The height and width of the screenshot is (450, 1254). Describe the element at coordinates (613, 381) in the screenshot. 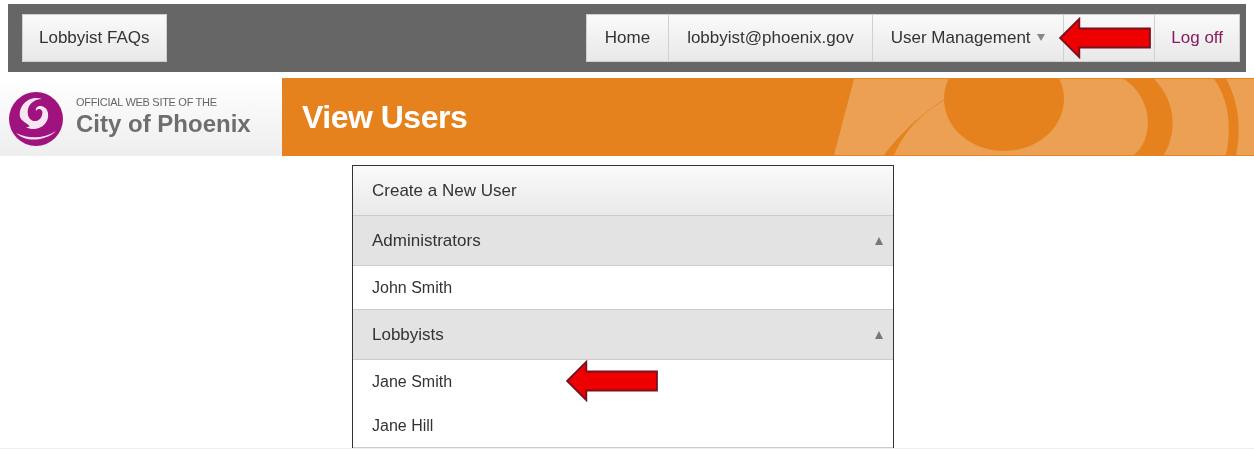

I see `arrow-icon` at that location.